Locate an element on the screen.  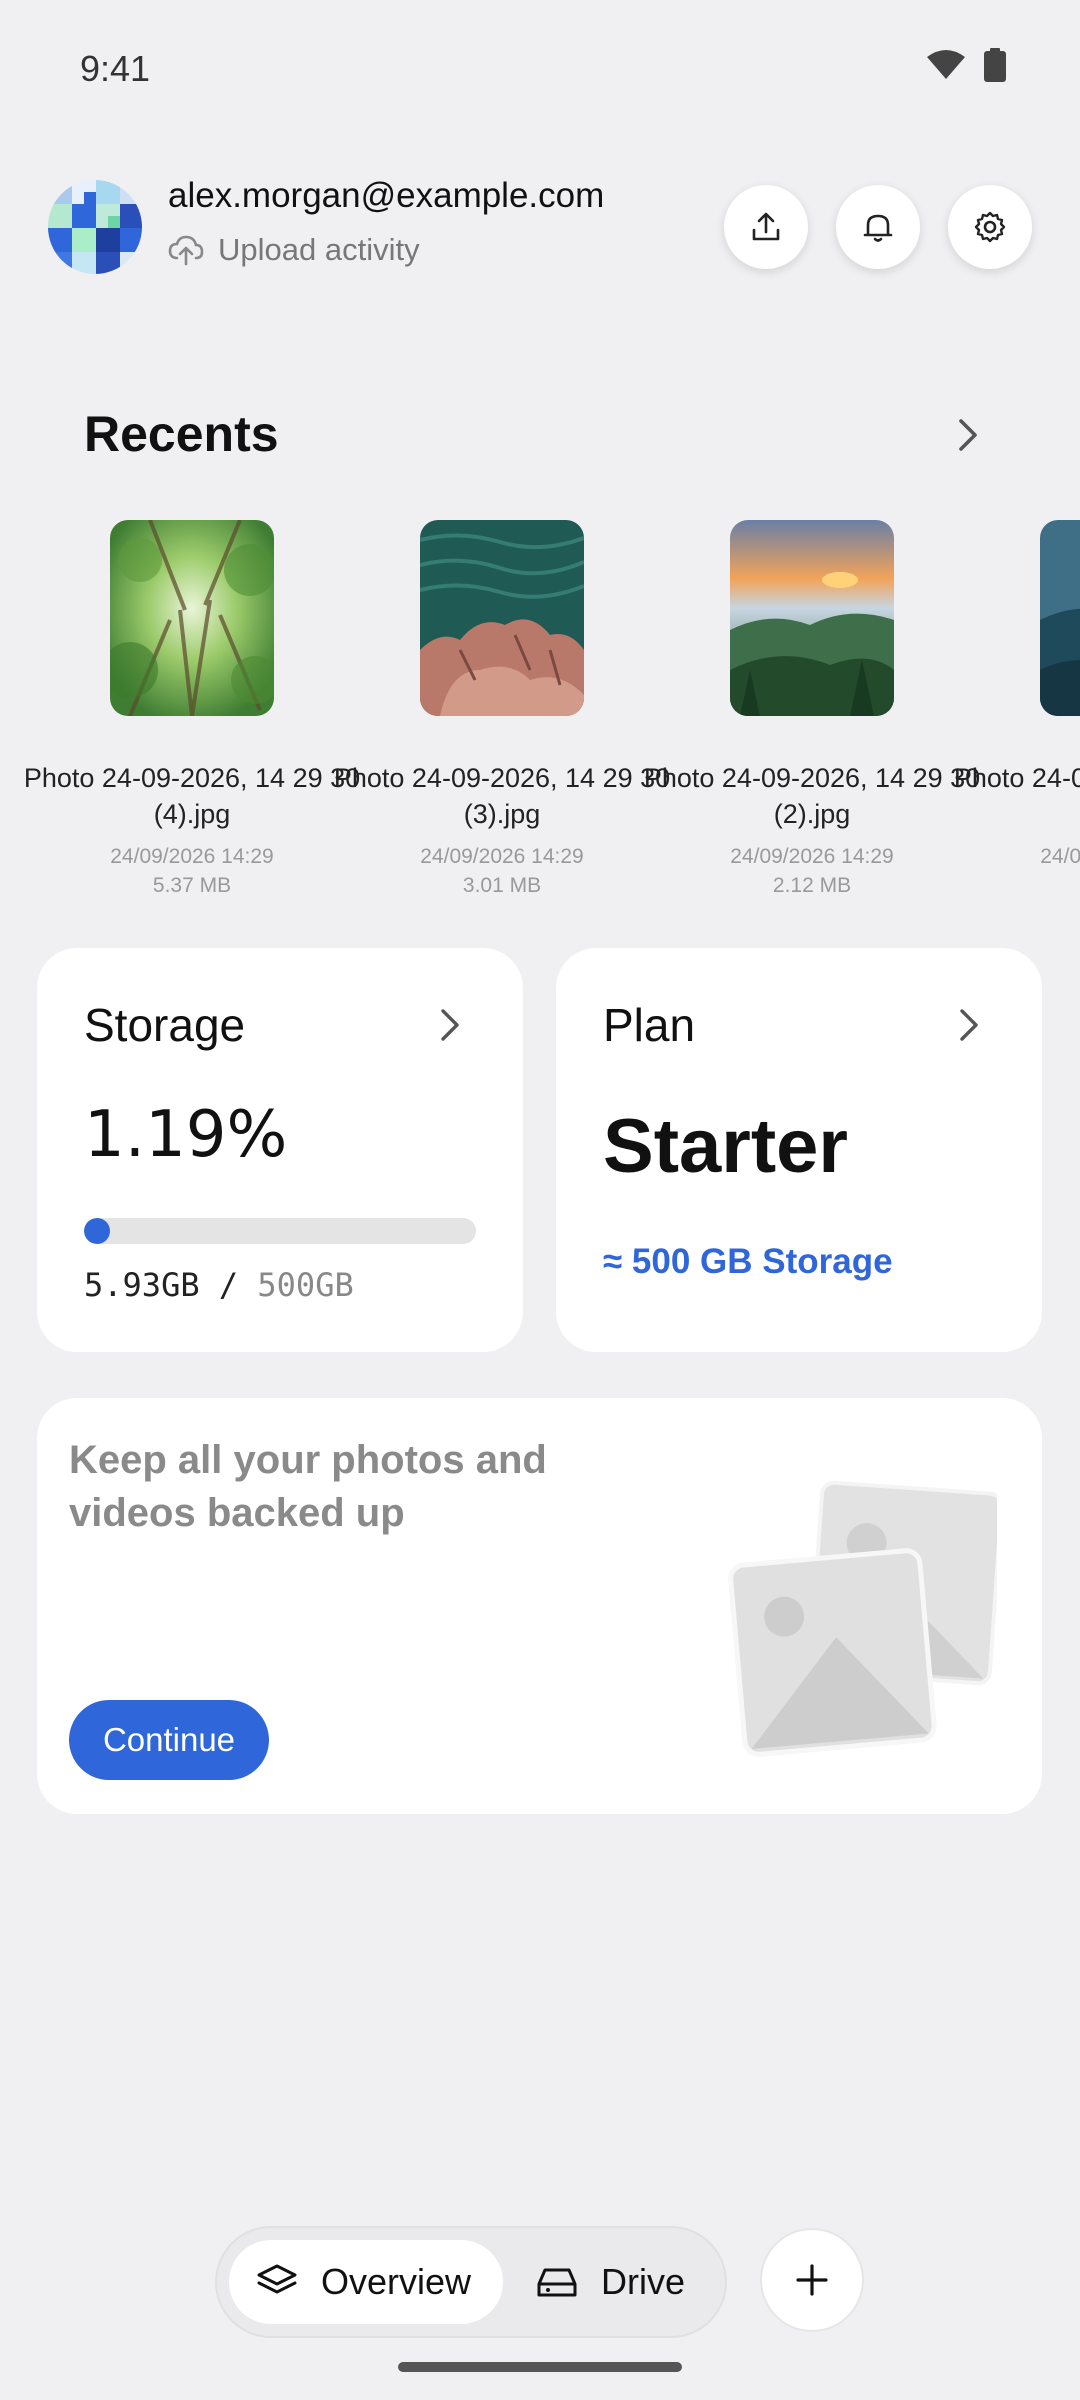
tab-drive: Drive is located at coordinates (617, 2282).